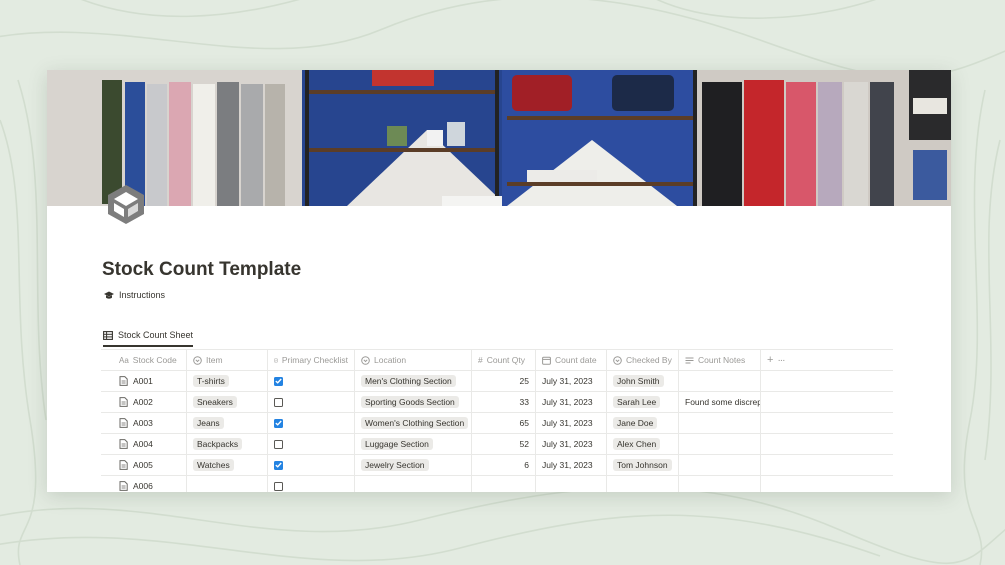 This screenshot has height=565, width=1005. What do you see at coordinates (480, 360) in the screenshot?
I see `hash-icon: #` at bounding box center [480, 360].